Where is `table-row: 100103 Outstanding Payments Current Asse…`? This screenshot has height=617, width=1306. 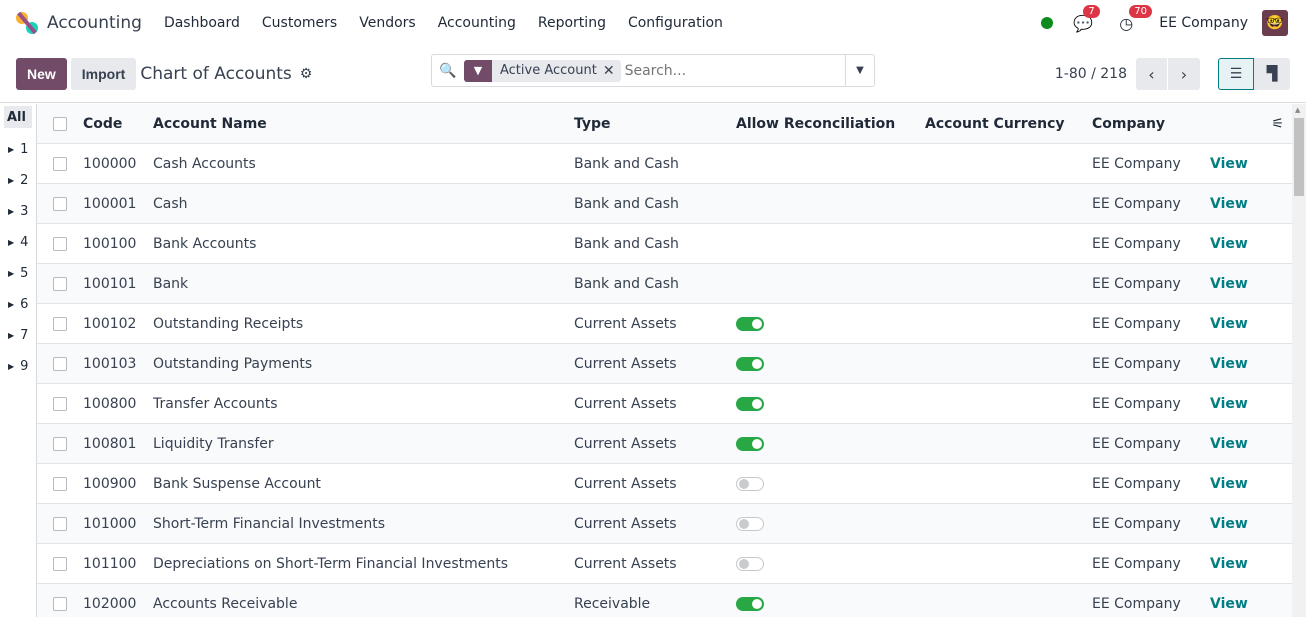
table-row: 100103 Outstanding Payments Current Asse… is located at coordinates (664, 364).